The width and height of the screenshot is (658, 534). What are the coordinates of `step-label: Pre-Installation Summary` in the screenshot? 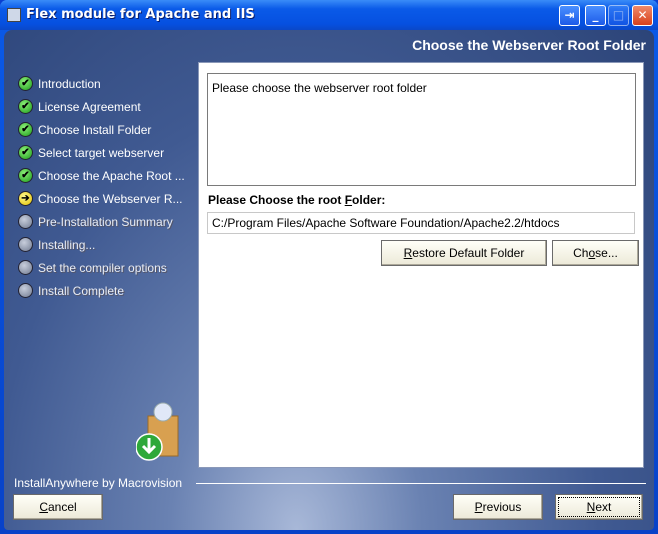 It's located at (105, 221).